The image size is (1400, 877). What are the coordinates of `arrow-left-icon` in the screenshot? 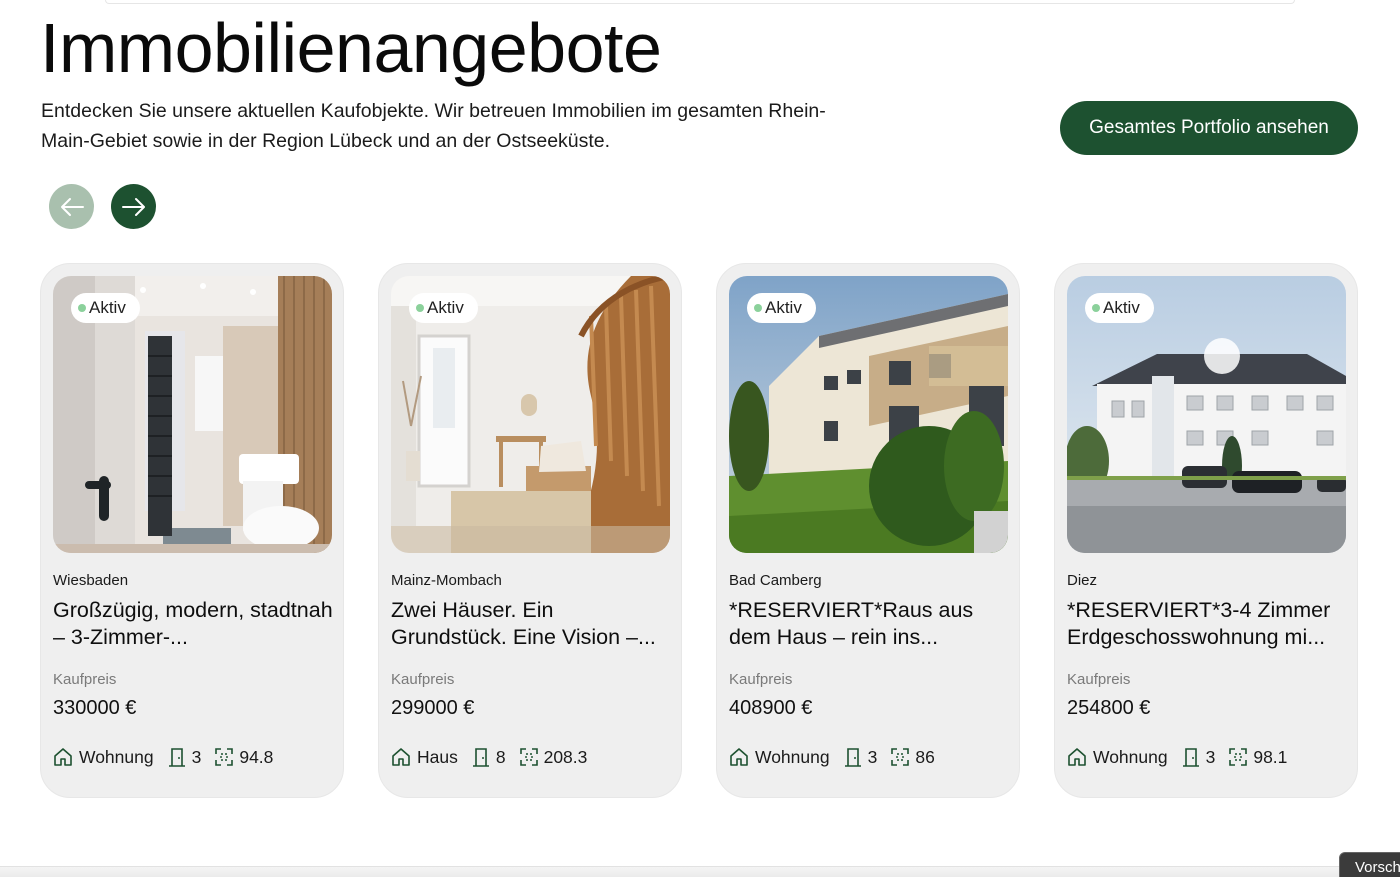 It's located at (72, 206).